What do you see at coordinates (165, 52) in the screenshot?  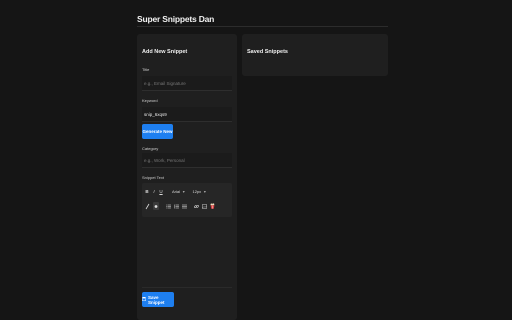 I see `add-snippet-heading: Add New Snippet` at bounding box center [165, 52].